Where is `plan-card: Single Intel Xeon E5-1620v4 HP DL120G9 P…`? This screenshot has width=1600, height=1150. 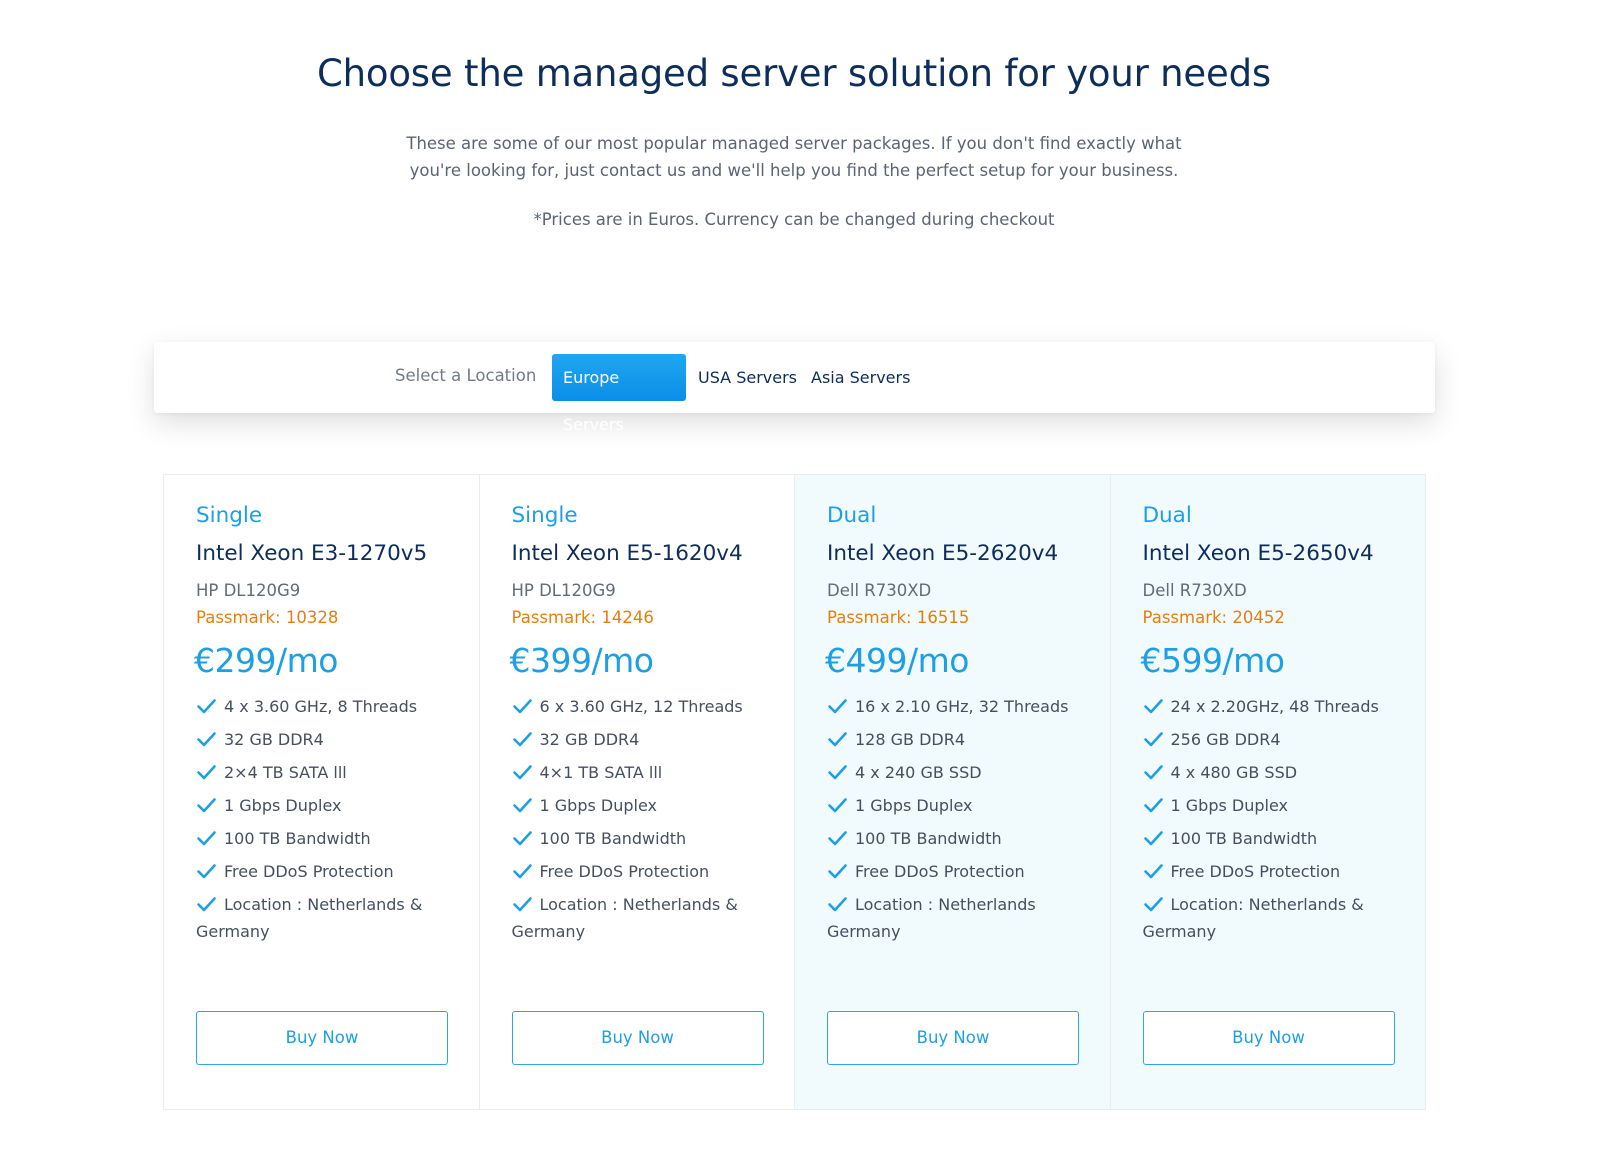
plan-card: Single Intel Xeon E5-1620v4 HP DL120G9 P… is located at coordinates (637, 792).